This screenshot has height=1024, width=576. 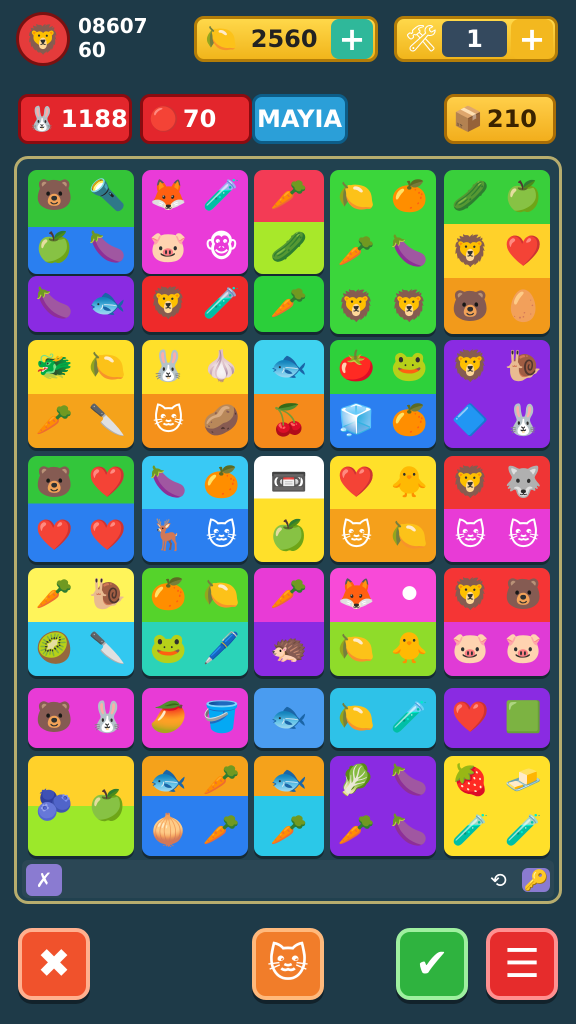 What do you see at coordinates (289, 394) in the screenshot?
I see `board-tile: 🐟 🍒` at bounding box center [289, 394].